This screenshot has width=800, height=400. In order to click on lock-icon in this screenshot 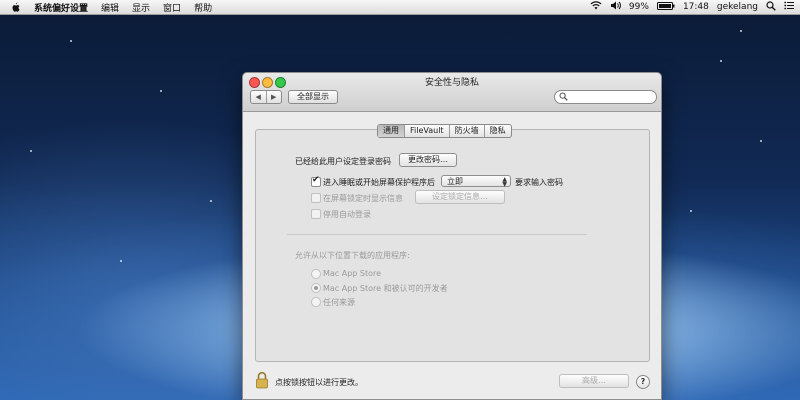, I will do `click(262, 381)`.